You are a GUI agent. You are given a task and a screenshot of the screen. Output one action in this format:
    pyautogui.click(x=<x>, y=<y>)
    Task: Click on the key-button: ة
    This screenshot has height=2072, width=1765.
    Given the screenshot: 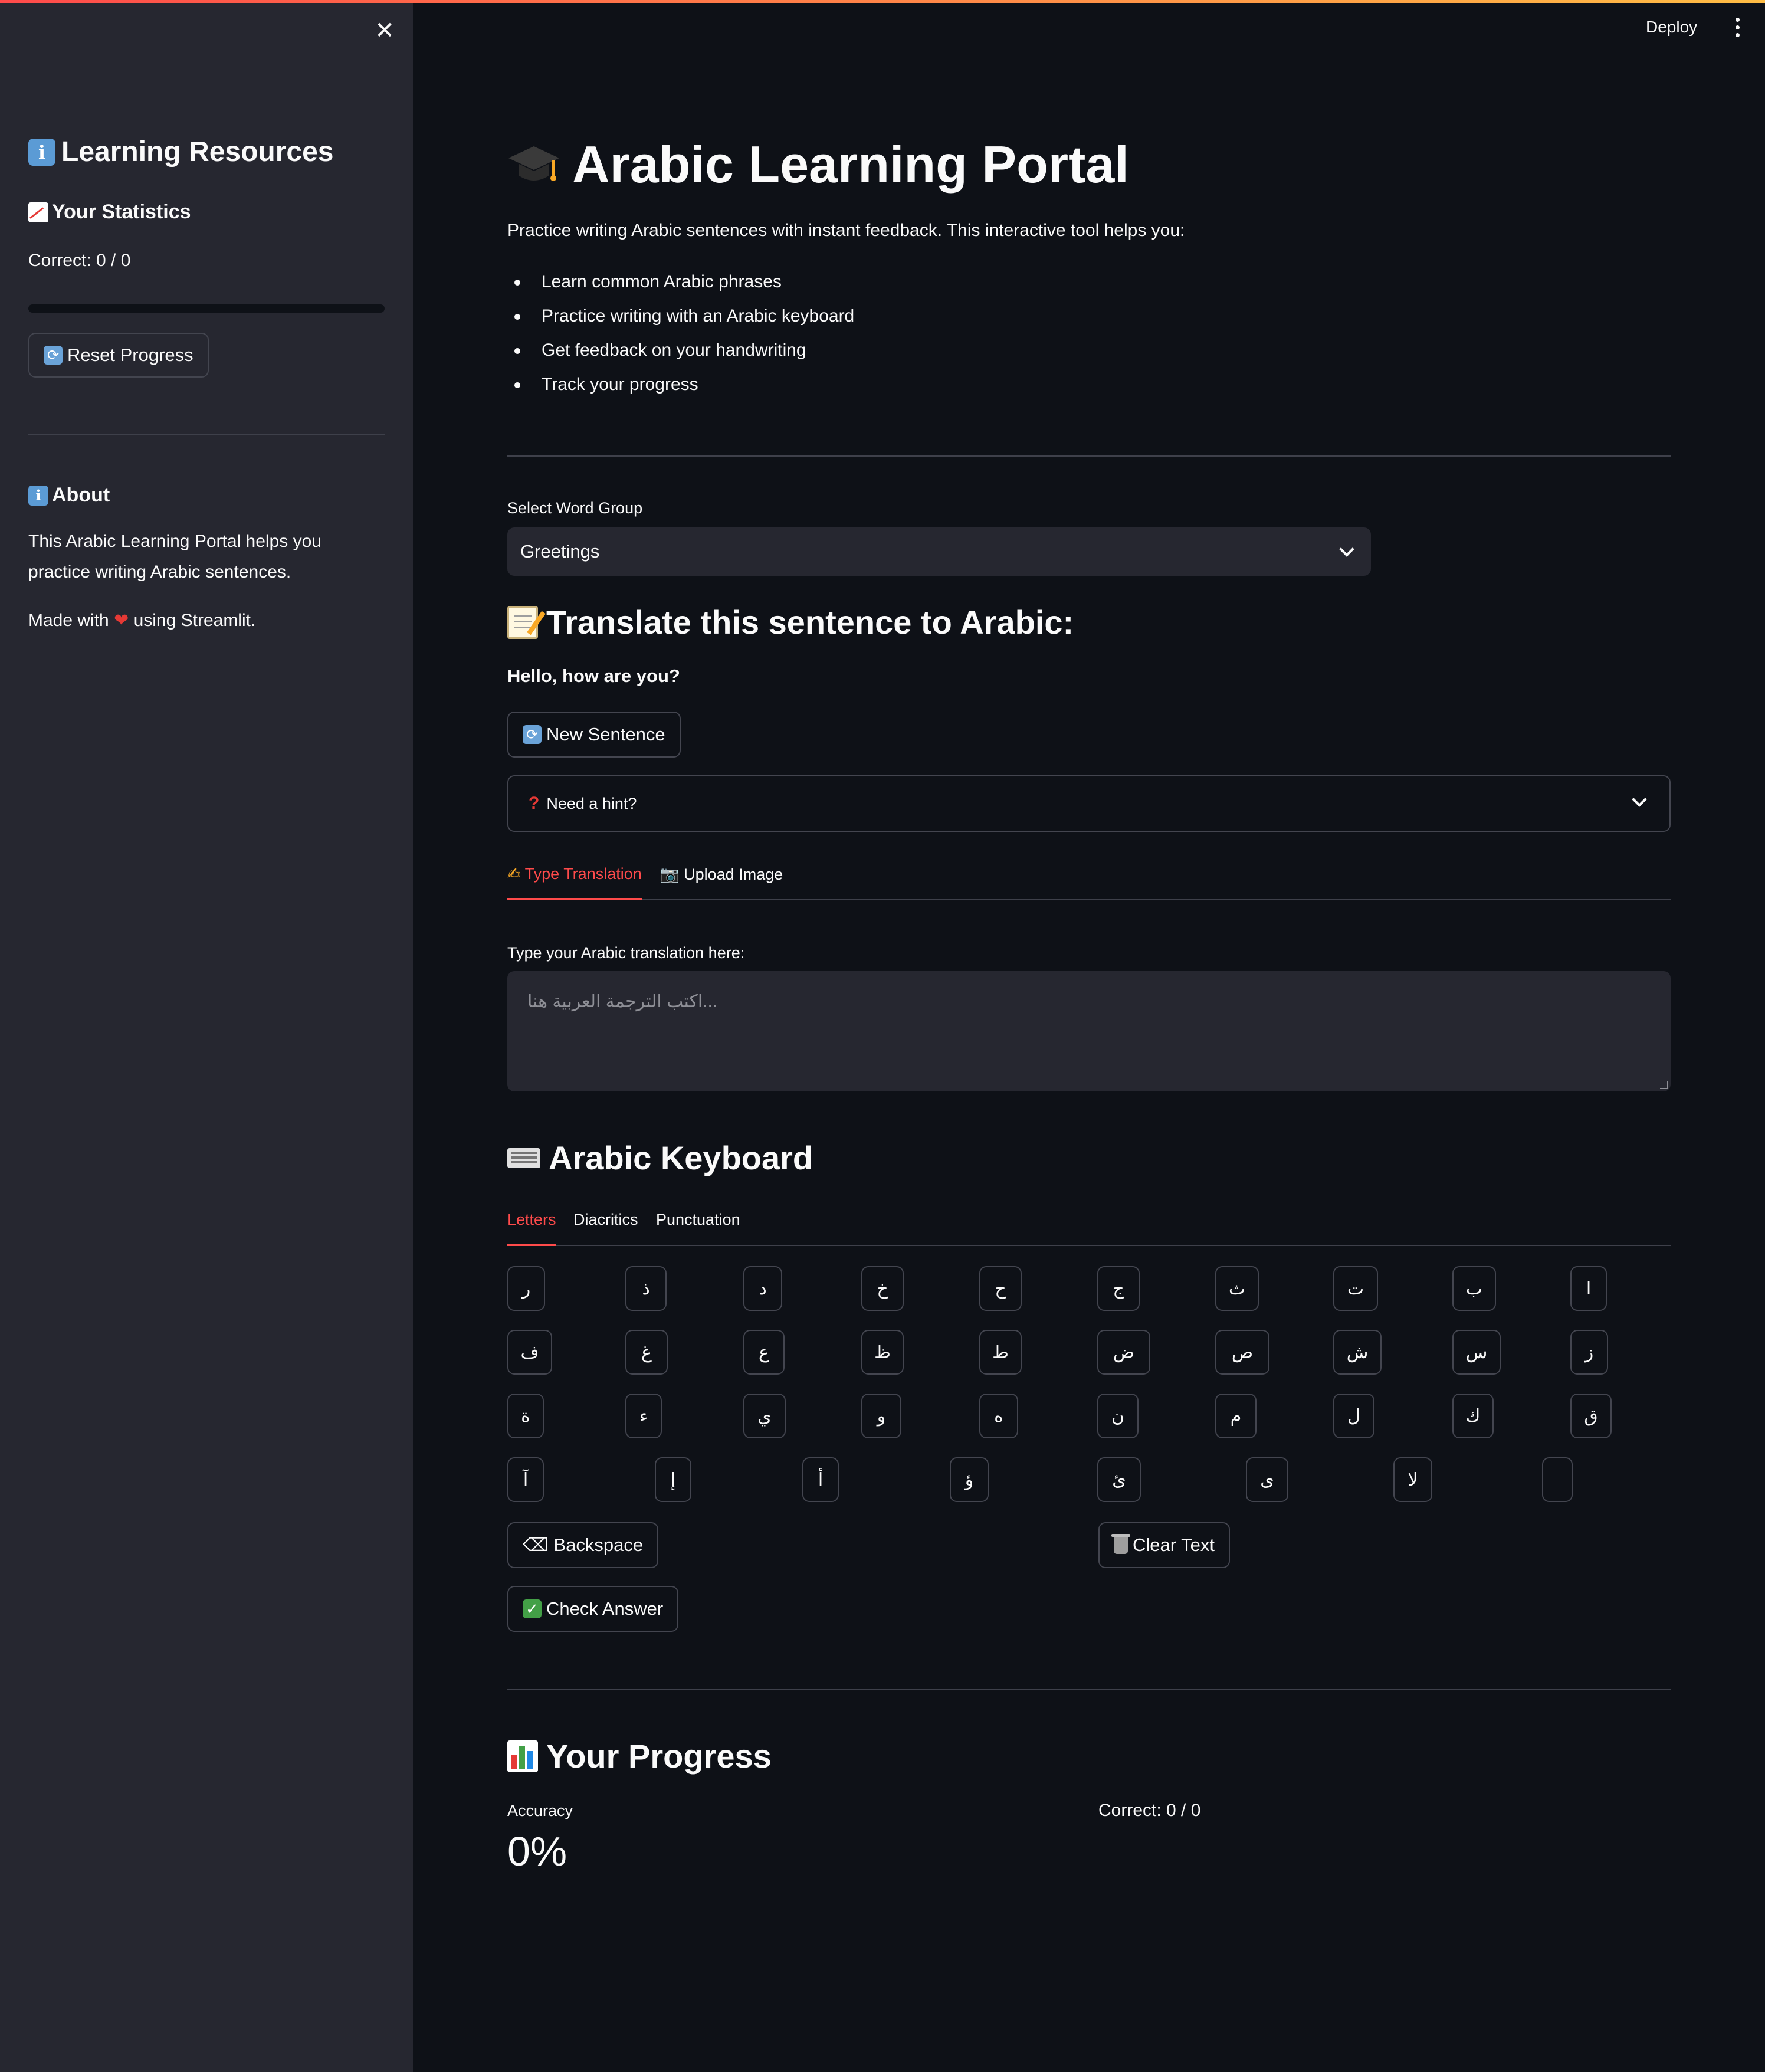 What is the action you would take?
    pyautogui.click(x=525, y=1416)
    